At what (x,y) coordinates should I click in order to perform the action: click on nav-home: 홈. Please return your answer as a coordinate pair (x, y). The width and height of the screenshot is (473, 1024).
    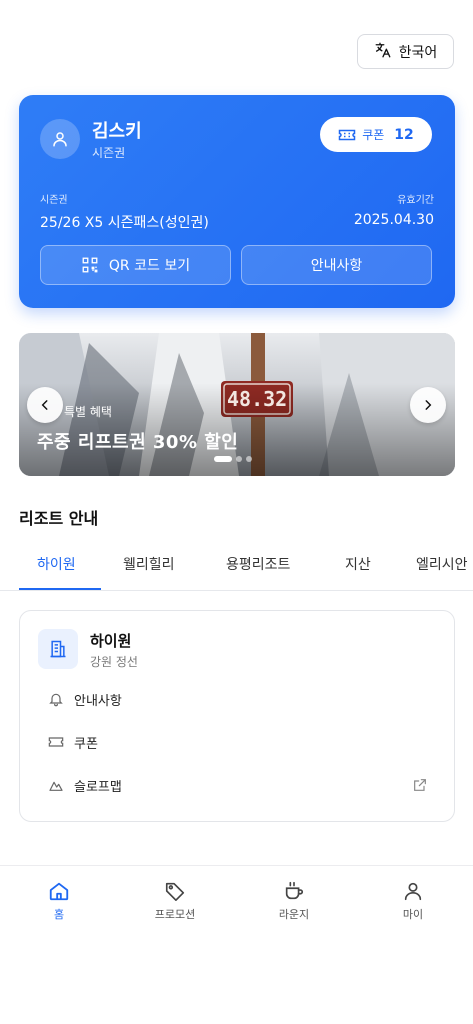
    Looking at the image, I should click on (59, 901).